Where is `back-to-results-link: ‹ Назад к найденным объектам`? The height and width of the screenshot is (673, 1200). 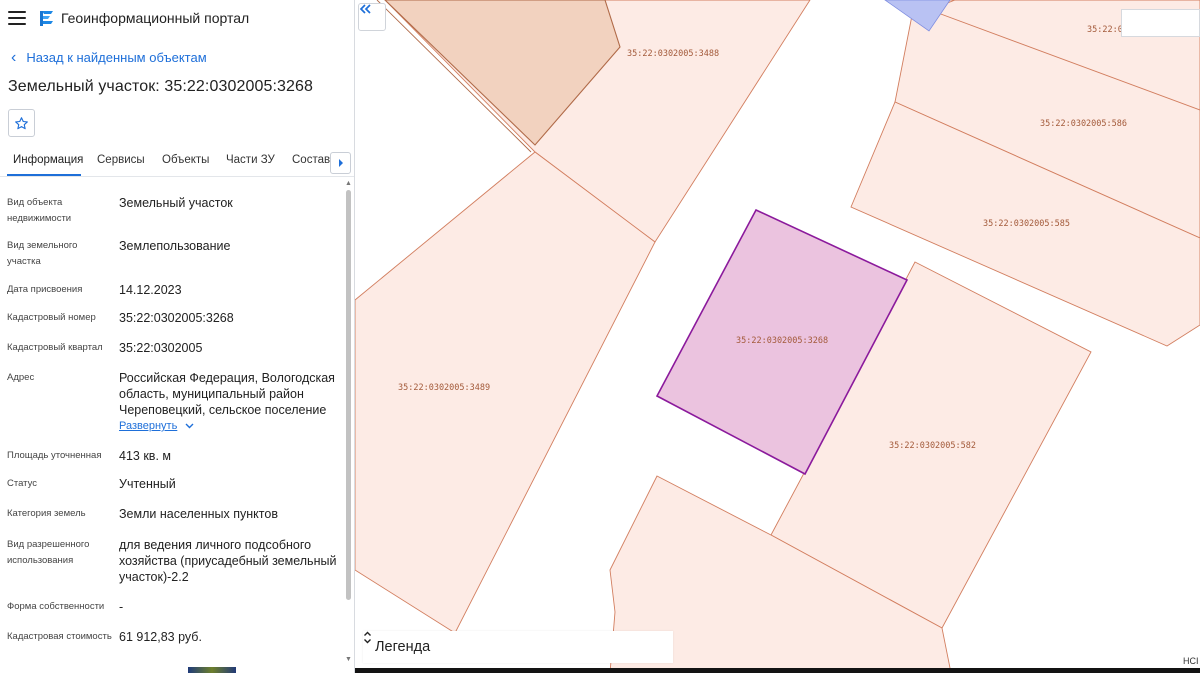 back-to-results-link: ‹ Назад к найденным объектам is located at coordinates (109, 57).